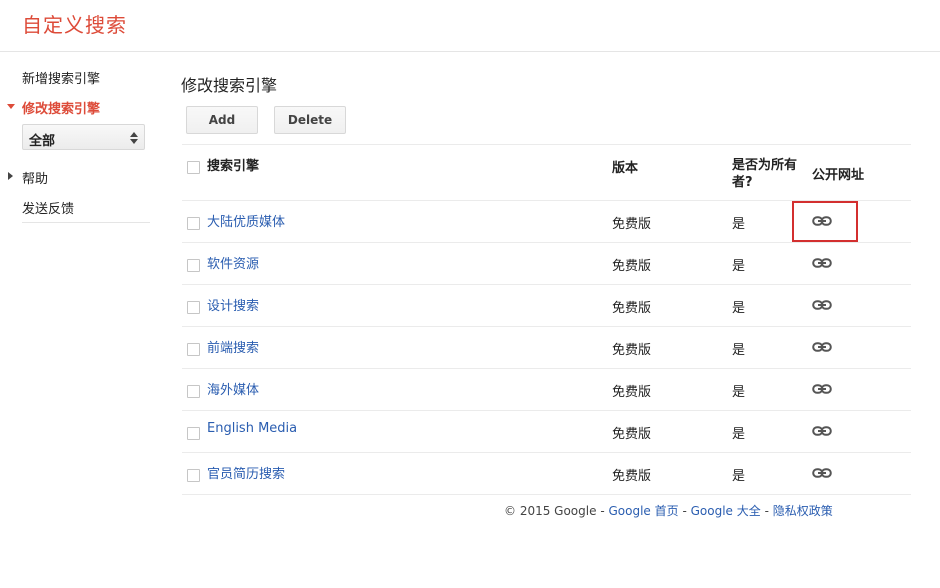  I want to click on table-row: 大陆优质媒体 免费版 是, so click(546, 222).